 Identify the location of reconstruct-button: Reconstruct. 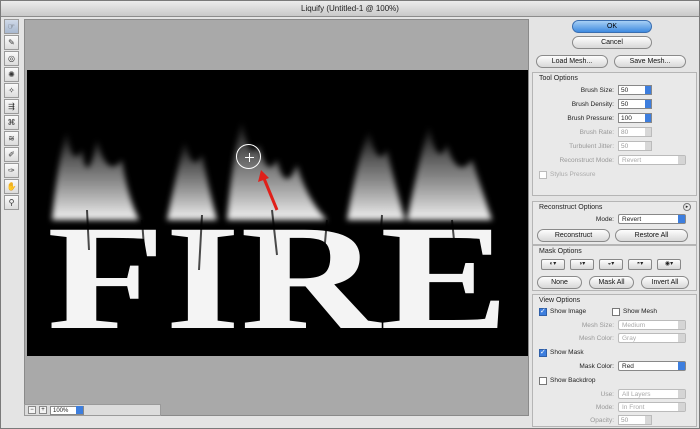
(573, 235).